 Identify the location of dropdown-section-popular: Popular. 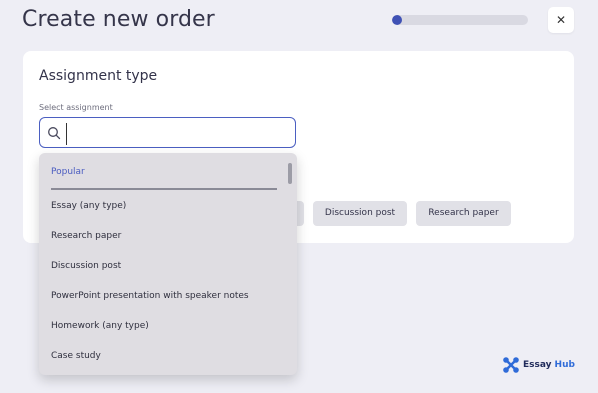
(68, 172).